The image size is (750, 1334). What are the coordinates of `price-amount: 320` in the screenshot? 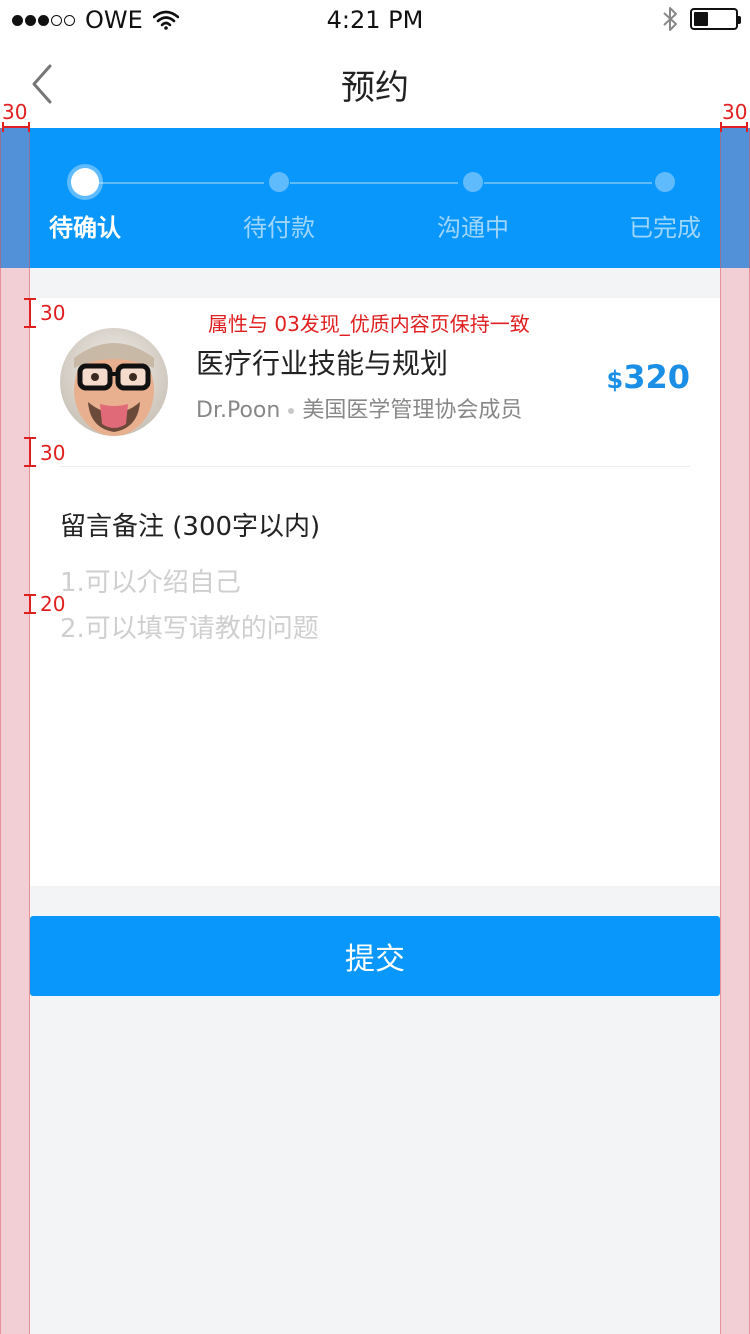 It's located at (656, 377).